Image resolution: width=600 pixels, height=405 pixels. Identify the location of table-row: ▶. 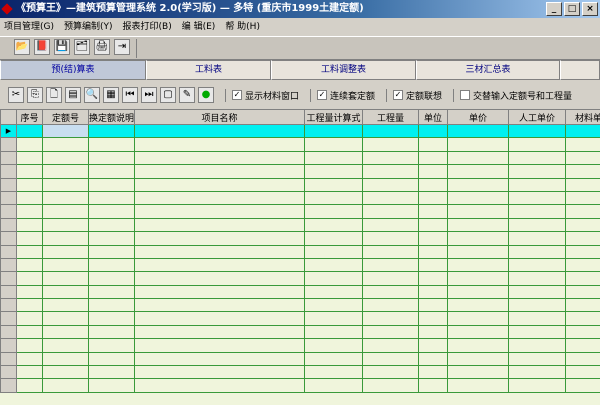
(300, 131).